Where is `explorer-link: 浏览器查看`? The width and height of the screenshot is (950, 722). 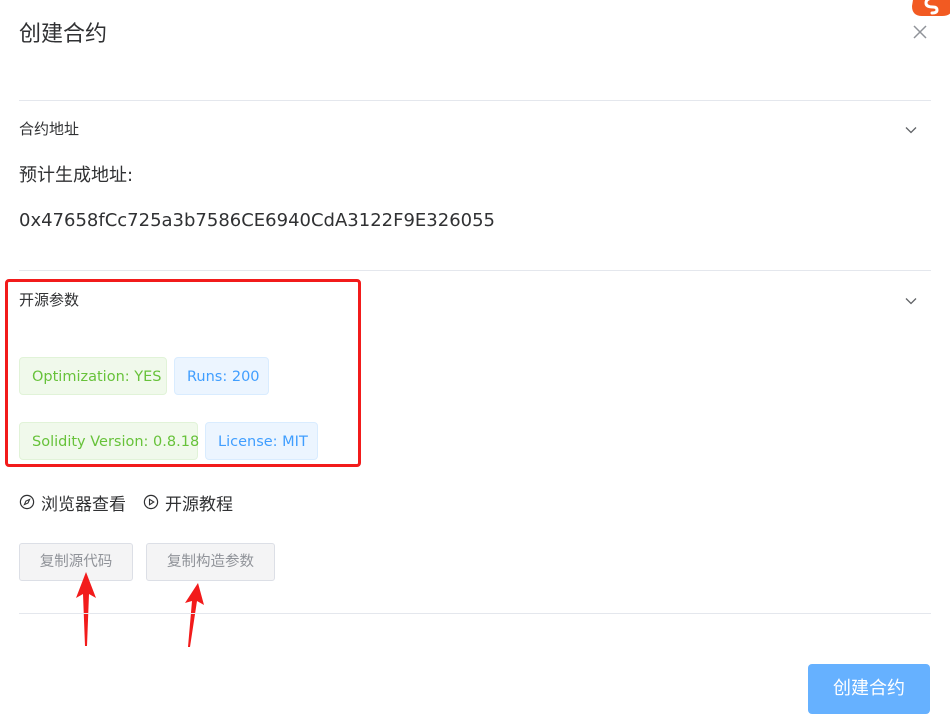
explorer-link: 浏览器查看 is located at coordinates (72, 502).